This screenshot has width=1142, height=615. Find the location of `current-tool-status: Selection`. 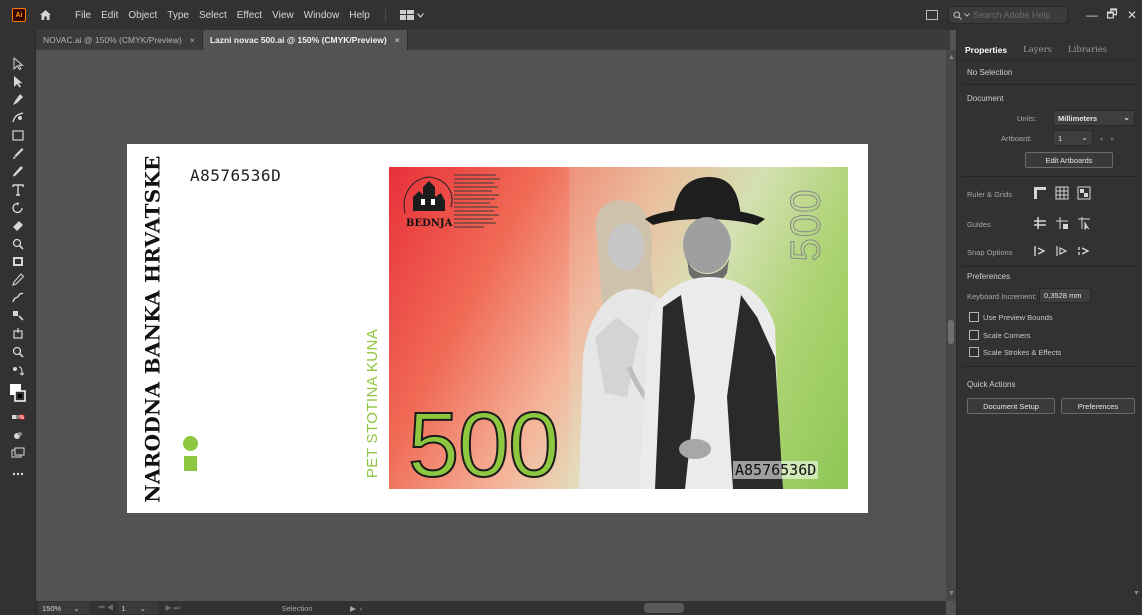

current-tool-status: Selection is located at coordinates (297, 608).